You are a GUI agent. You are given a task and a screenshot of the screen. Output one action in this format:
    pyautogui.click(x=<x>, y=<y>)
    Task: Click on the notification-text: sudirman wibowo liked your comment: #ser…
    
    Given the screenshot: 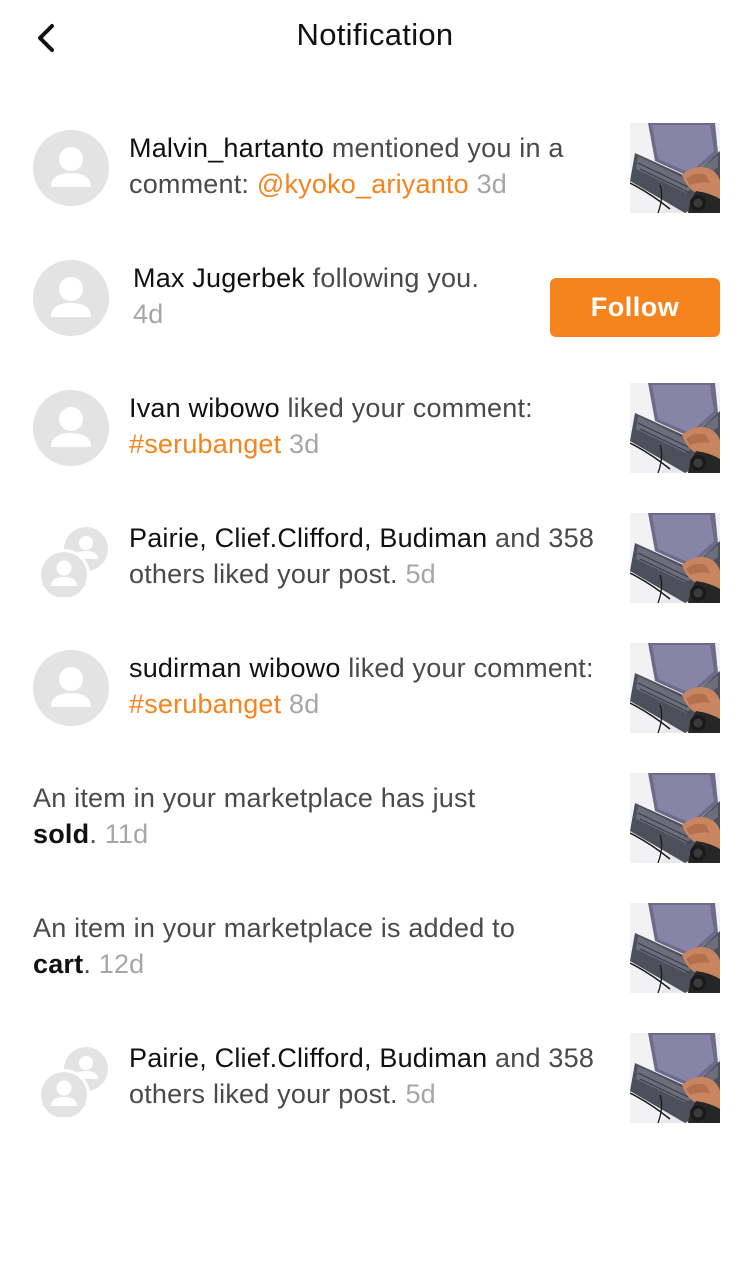 What is the action you would take?
    pyautogui.click(x=361, y=686)
    